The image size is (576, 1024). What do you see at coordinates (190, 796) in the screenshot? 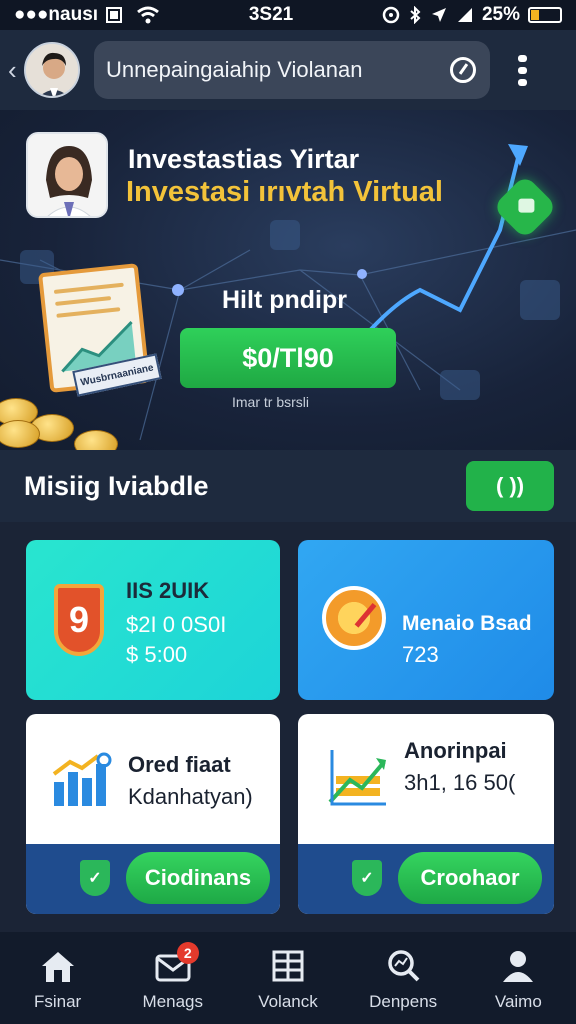
I see `card-subtitle: Kdanhatyan)` at bounding box center [190, 796].